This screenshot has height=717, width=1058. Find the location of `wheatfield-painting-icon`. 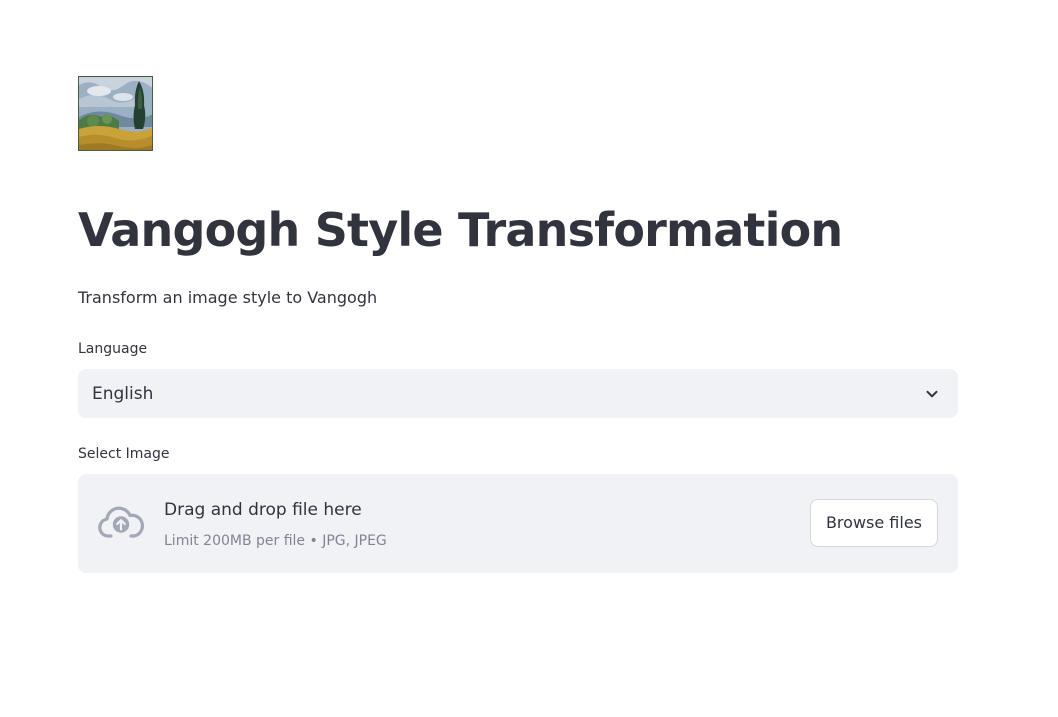

wheatfield-painting-icon is located at coordinates (115, 113).